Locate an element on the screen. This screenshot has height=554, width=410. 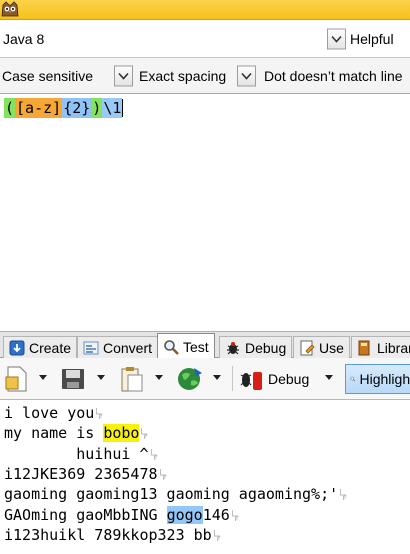
tab-label: Library is located at coordinates (393, 347).